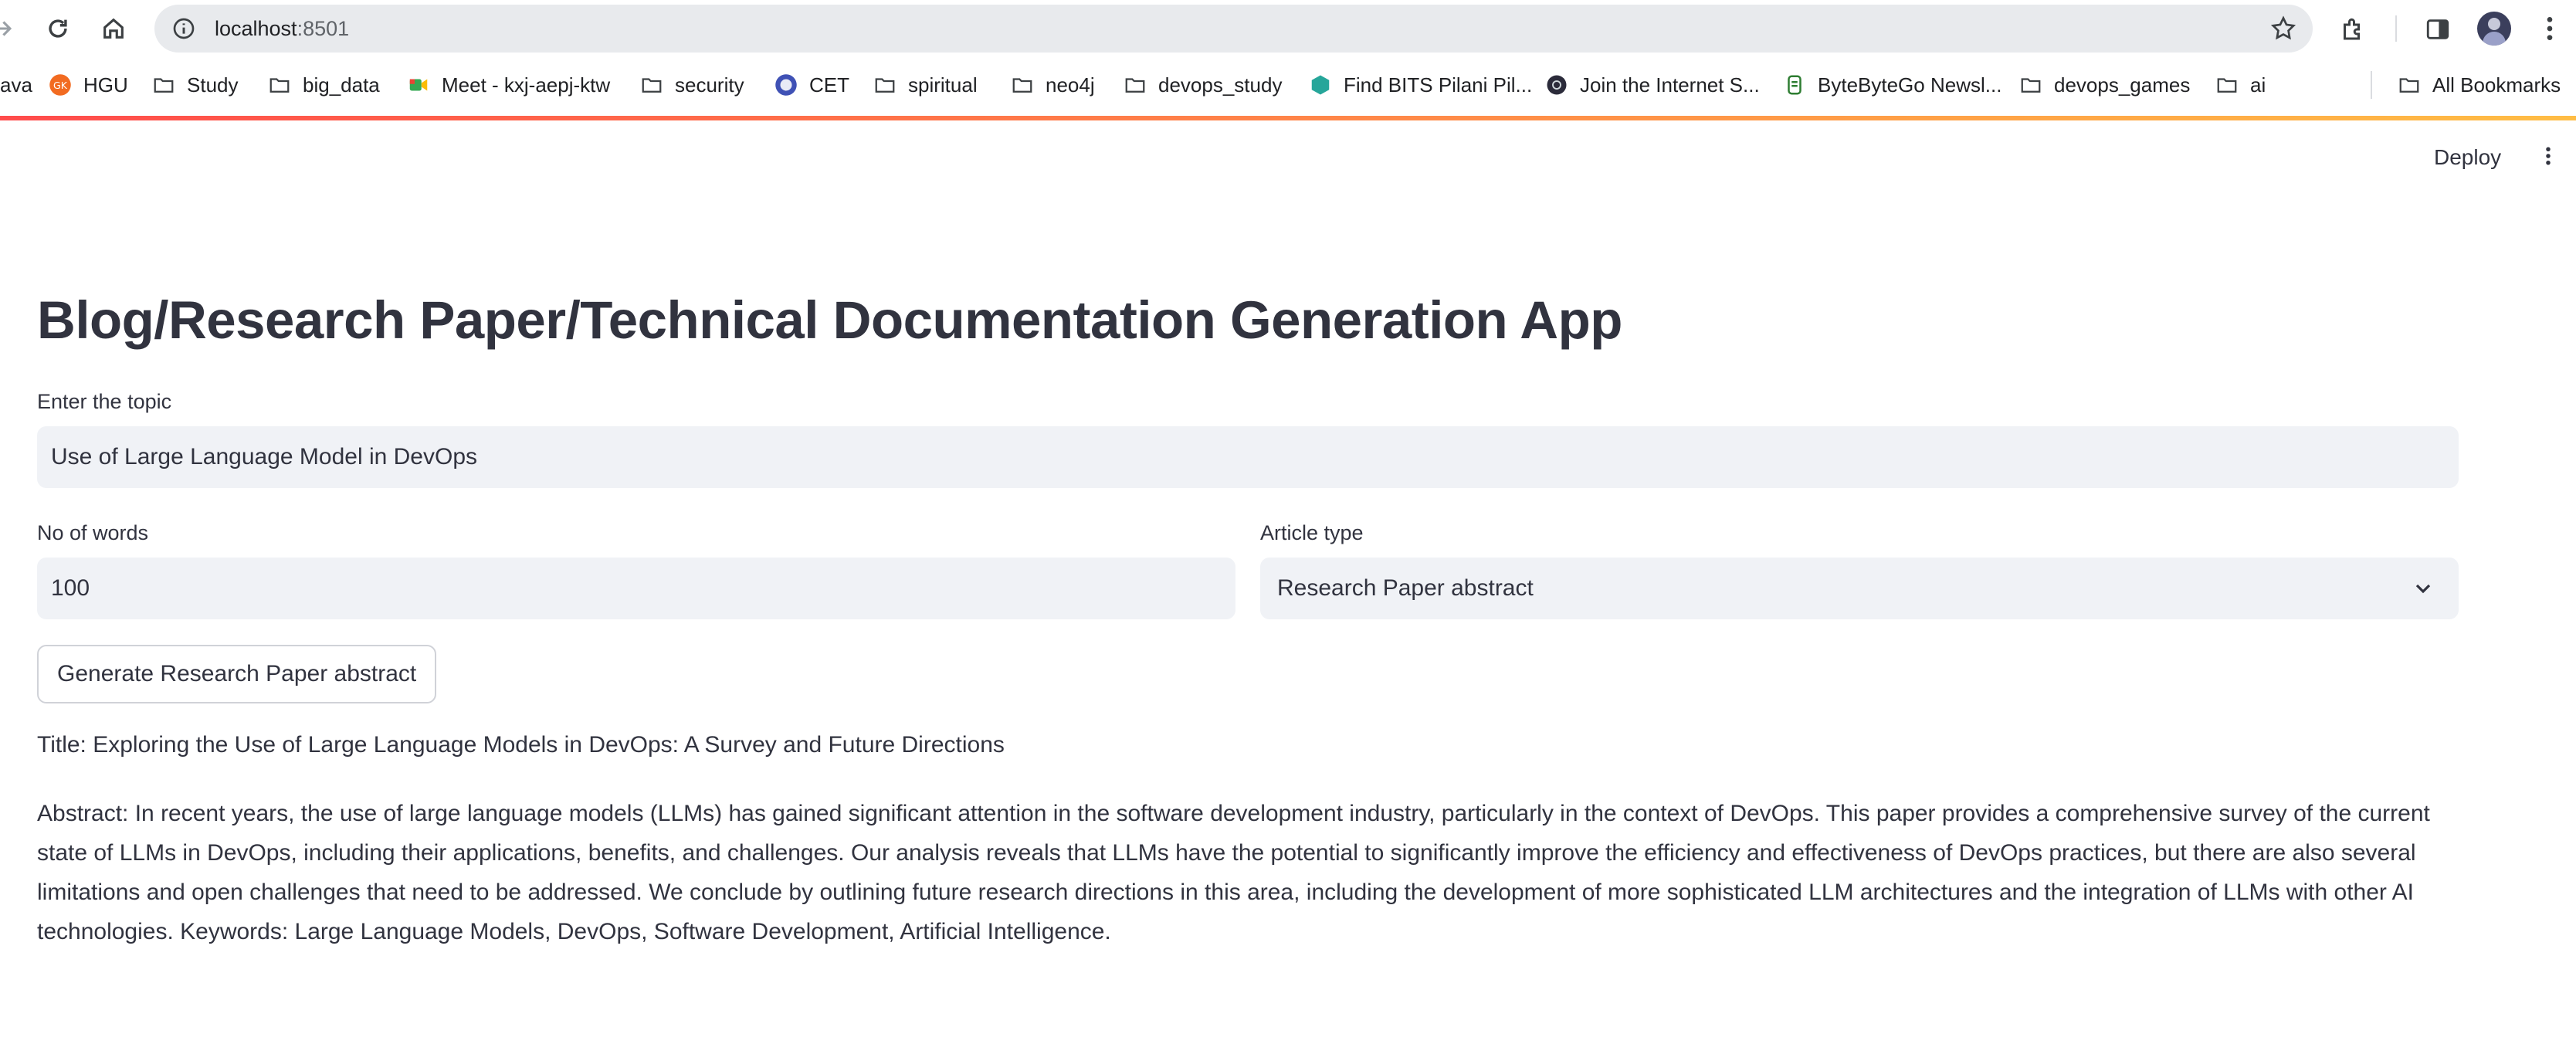  Describe the element at coordinates (2240, 85) in the screenshot. I see `bookmark-item: ai` at that location.